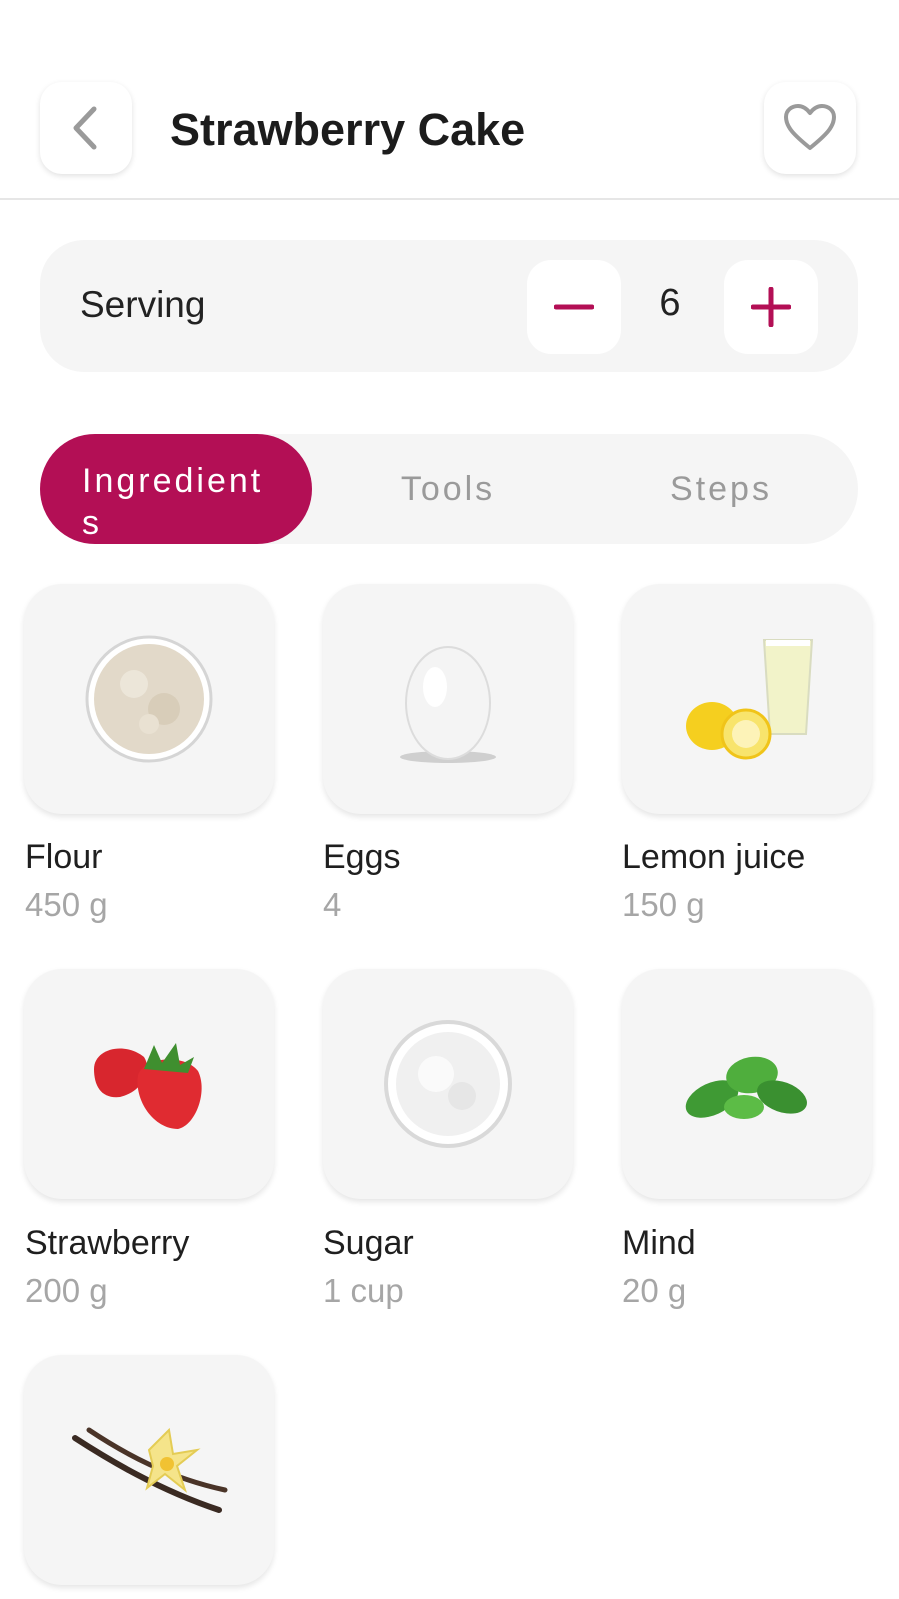 The image size is (899, 1599). What do you see at coordinates (746, 1087) in the screenshot?
I see `mint-leaves-image` at bounding box center [746, 1087].